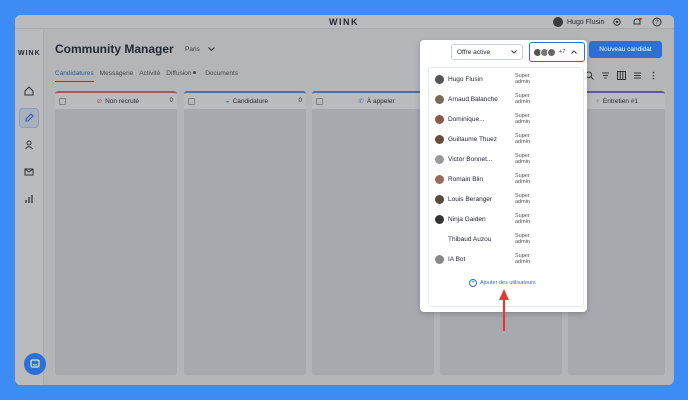 This screenshot has width=688, height=400. I want to click on list-item: Louis Beranger Super admin, so click(482, 199).